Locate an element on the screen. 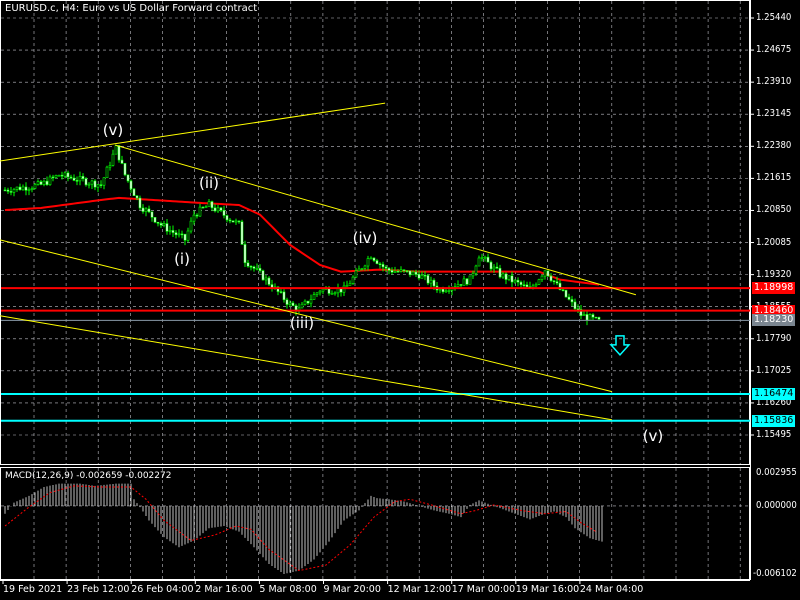 The width and height of the screenshot is (800, 600). trendline is located at coordinates (193, 132).